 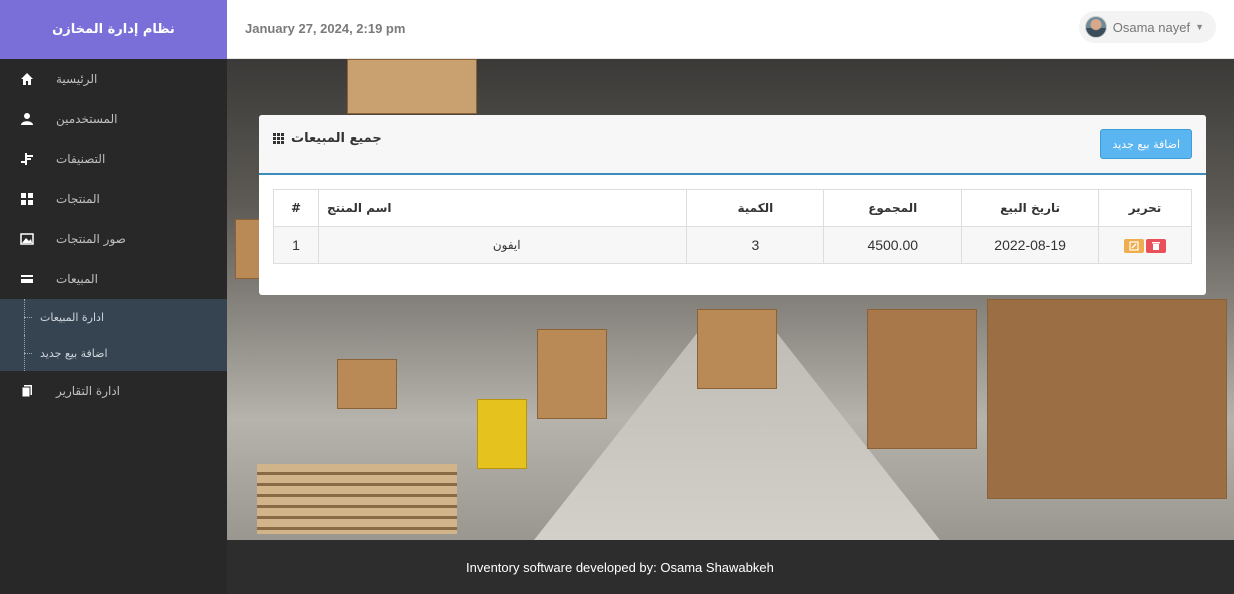 I want to click on edit-icon, so click(x=1134, y=246).